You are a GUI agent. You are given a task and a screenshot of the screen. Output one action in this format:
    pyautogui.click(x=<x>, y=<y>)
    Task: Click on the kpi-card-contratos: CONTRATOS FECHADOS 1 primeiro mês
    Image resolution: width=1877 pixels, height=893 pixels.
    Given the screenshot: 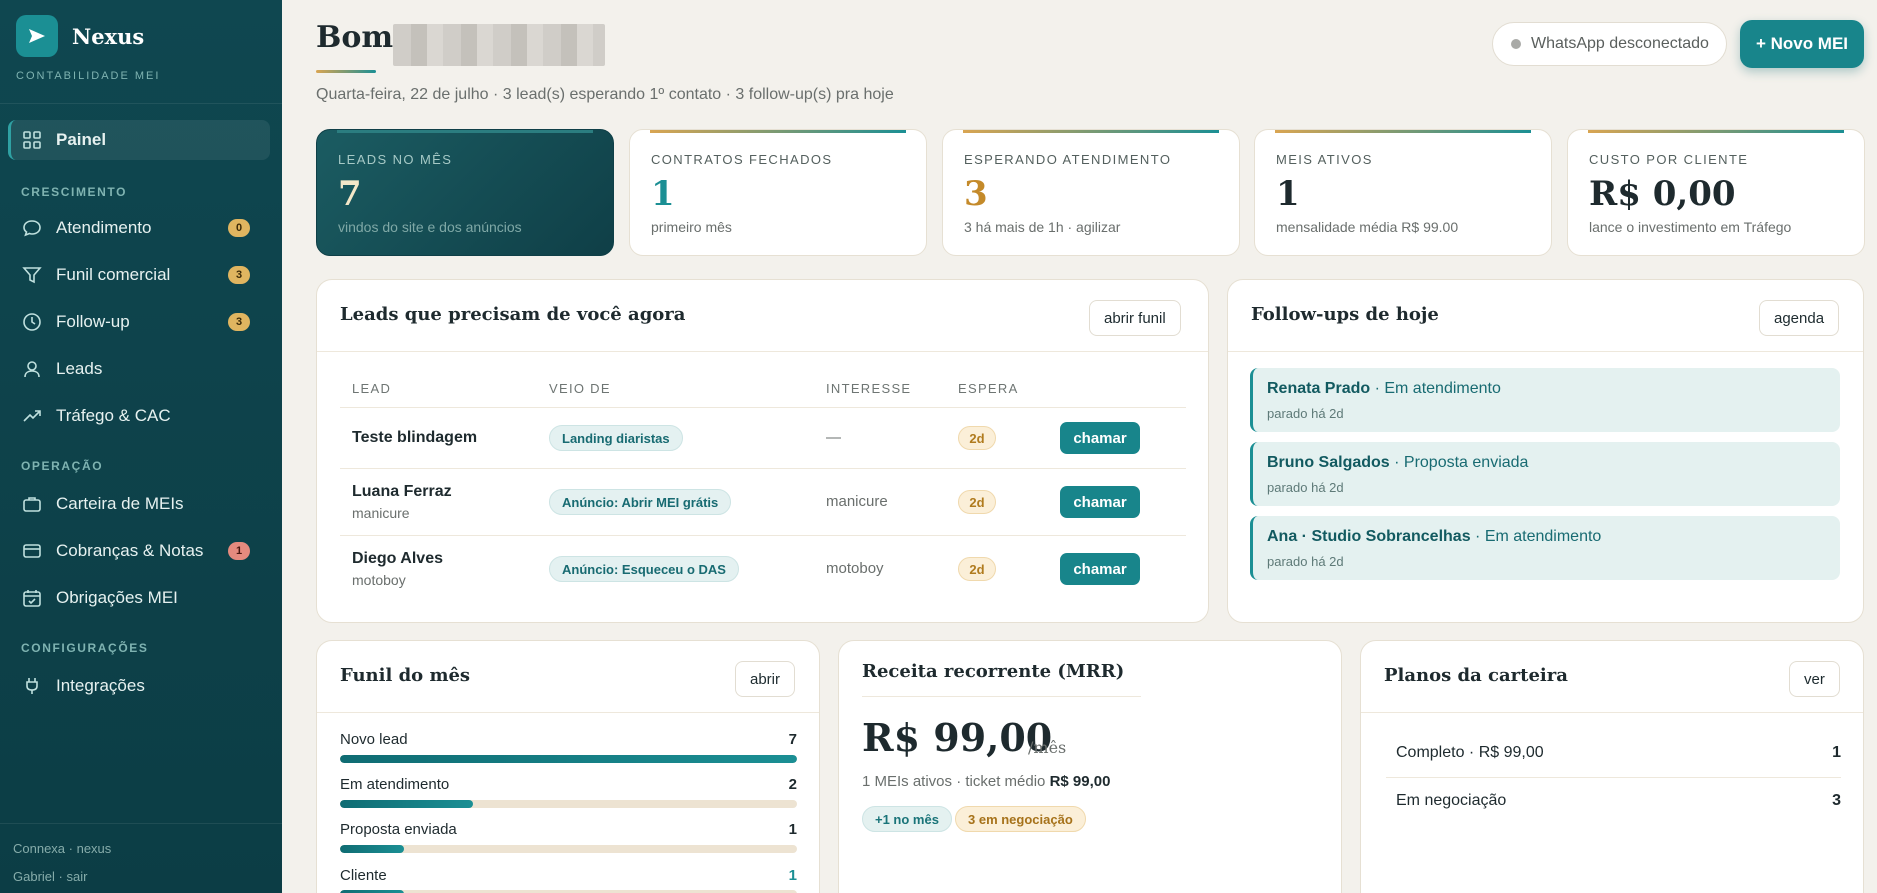 What is the action you would take?
    pyautogui.click(x=778, y=192)
    